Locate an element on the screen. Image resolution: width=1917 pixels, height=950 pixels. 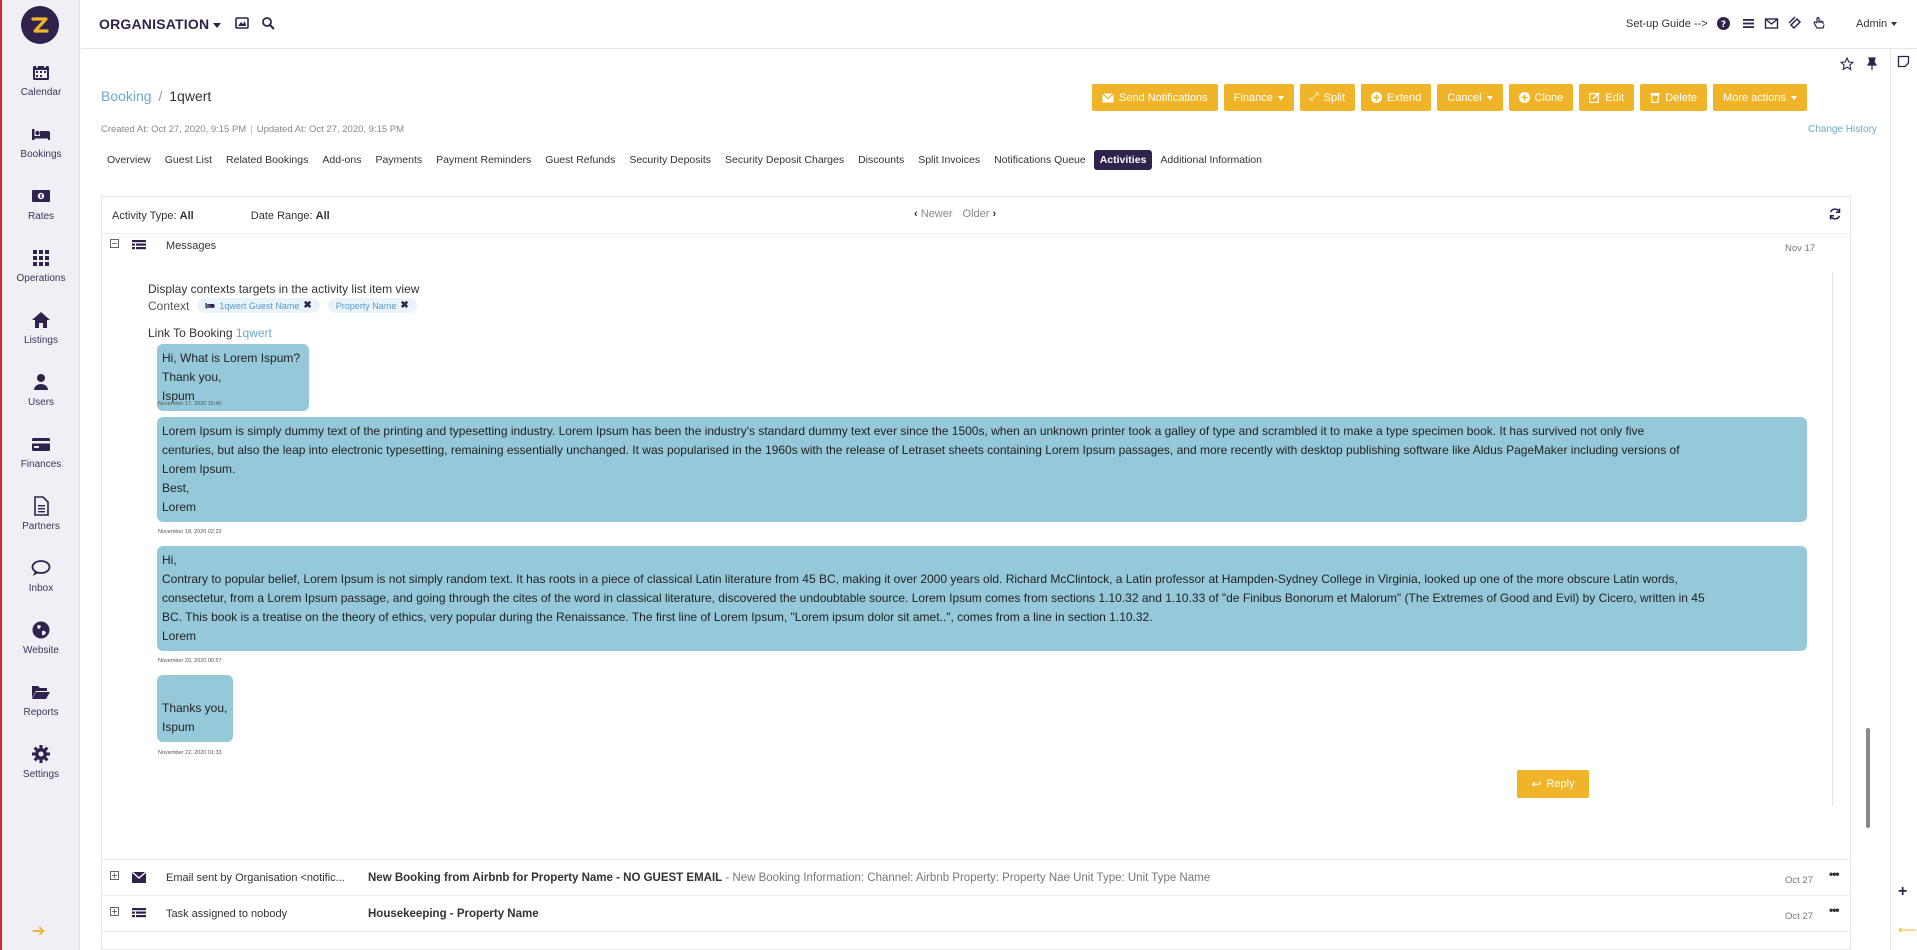
edit-label: Edit is located at coordinates (1615, 97).